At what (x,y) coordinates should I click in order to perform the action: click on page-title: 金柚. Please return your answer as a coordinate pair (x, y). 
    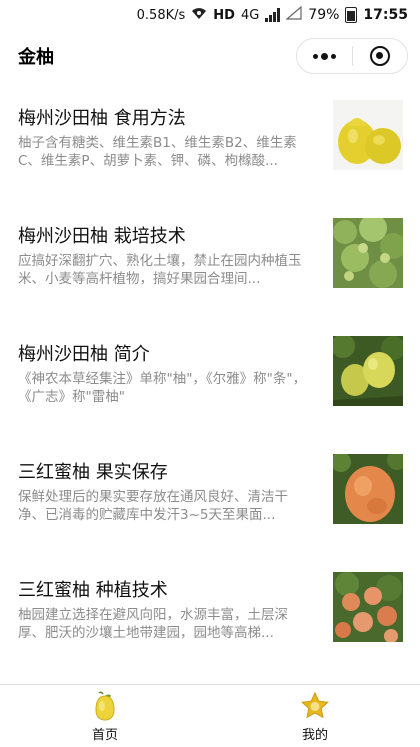
    Looking at the image, I should click on (36, 57).